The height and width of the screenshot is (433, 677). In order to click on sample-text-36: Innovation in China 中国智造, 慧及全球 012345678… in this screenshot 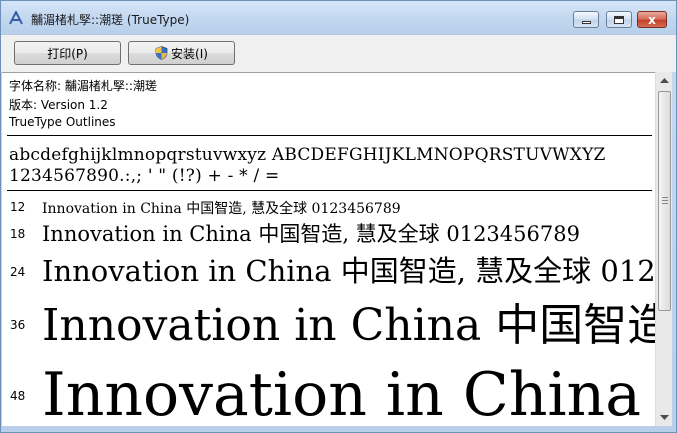, I will do `click(348, 322)`.